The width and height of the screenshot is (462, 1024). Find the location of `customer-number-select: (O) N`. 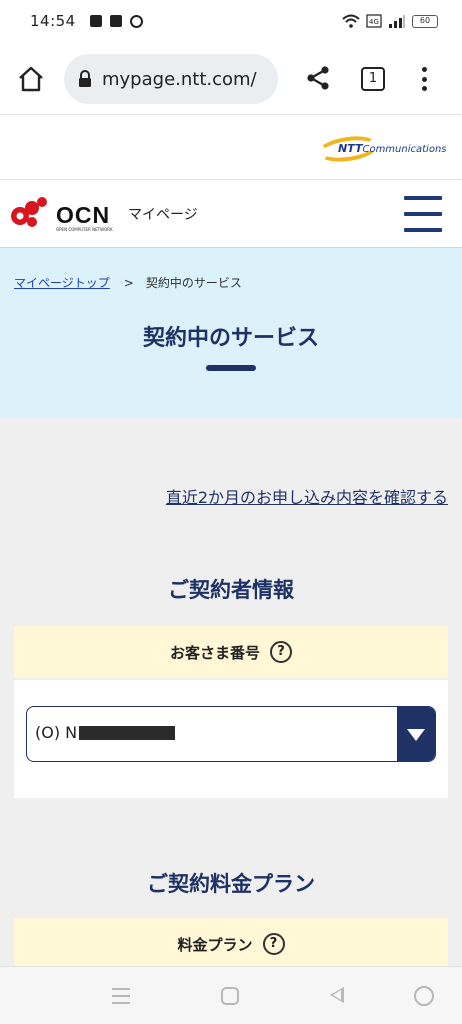

customer-number-select: (O) N is located at coordinates (231, 734).